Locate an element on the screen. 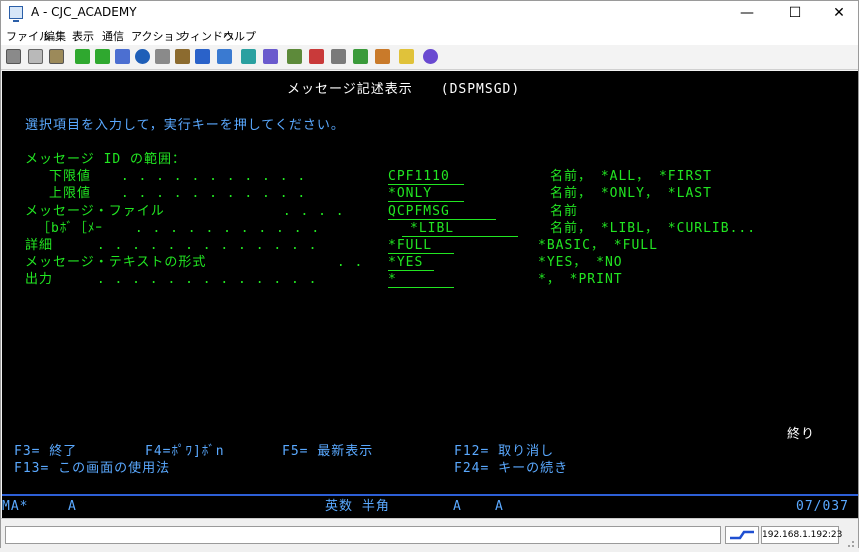 The width and height of the screenshot is (859, 552). menu-action: アクション is located at coordinates (158, 36).